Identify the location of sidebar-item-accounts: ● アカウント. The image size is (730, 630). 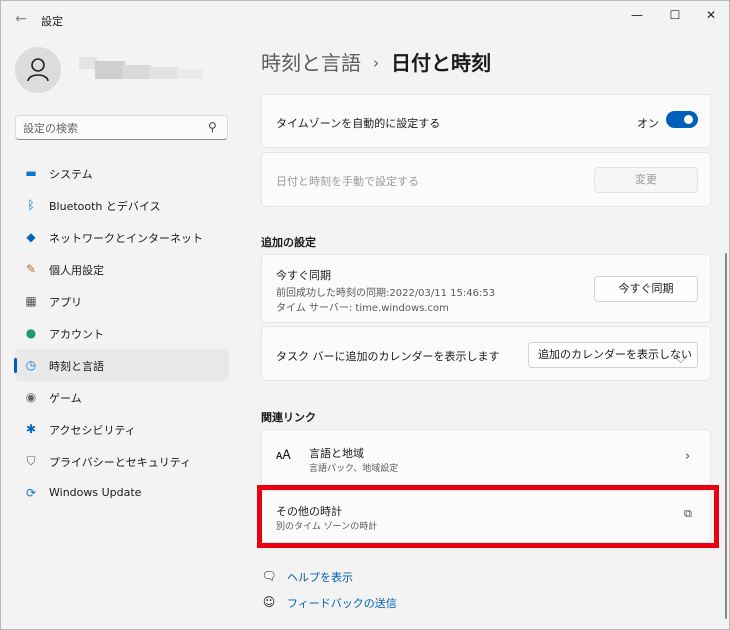
(122, 333).